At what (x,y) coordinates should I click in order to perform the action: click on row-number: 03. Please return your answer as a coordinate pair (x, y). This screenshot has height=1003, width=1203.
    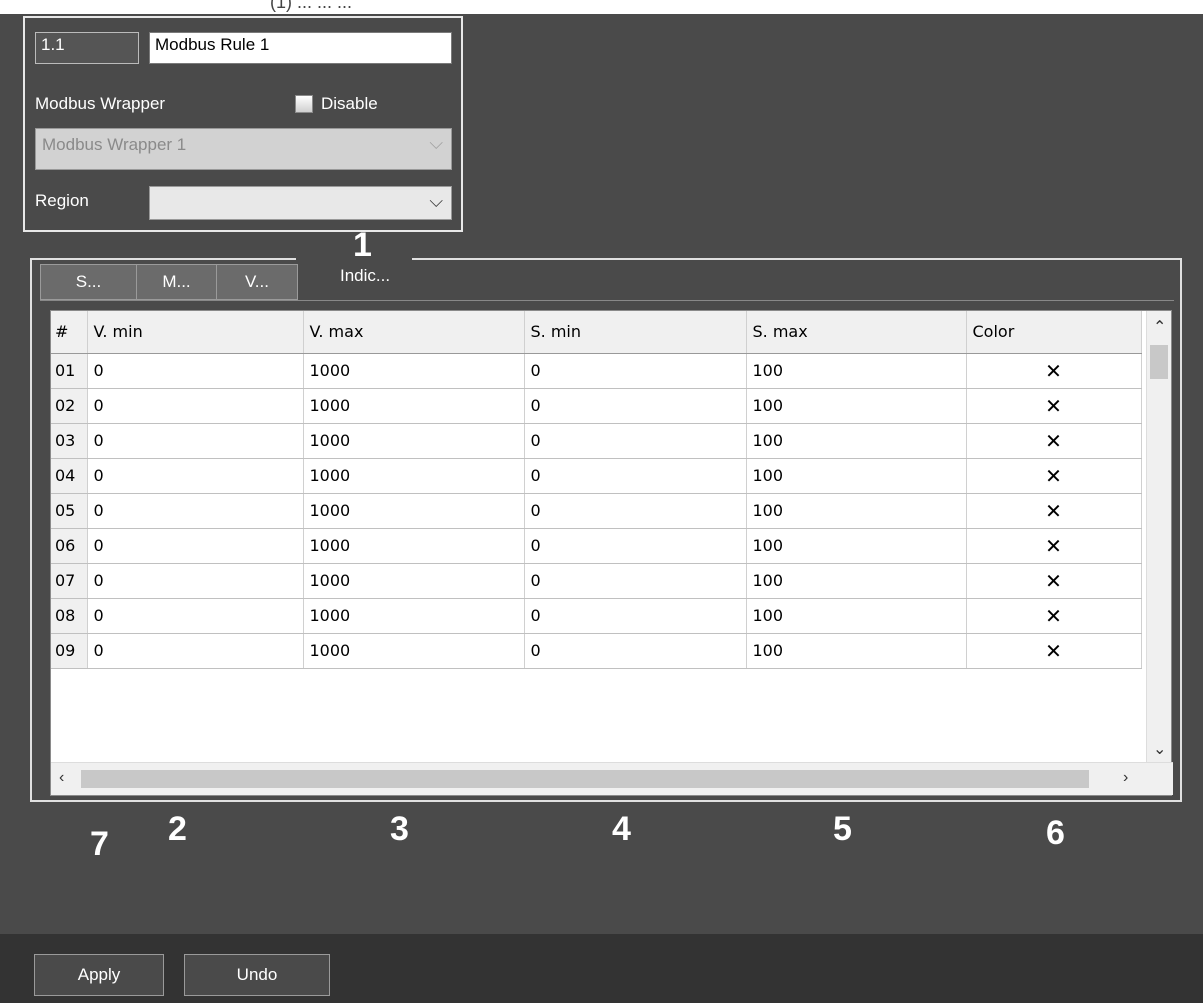
    Looking at the image, I should click on (69, 441).